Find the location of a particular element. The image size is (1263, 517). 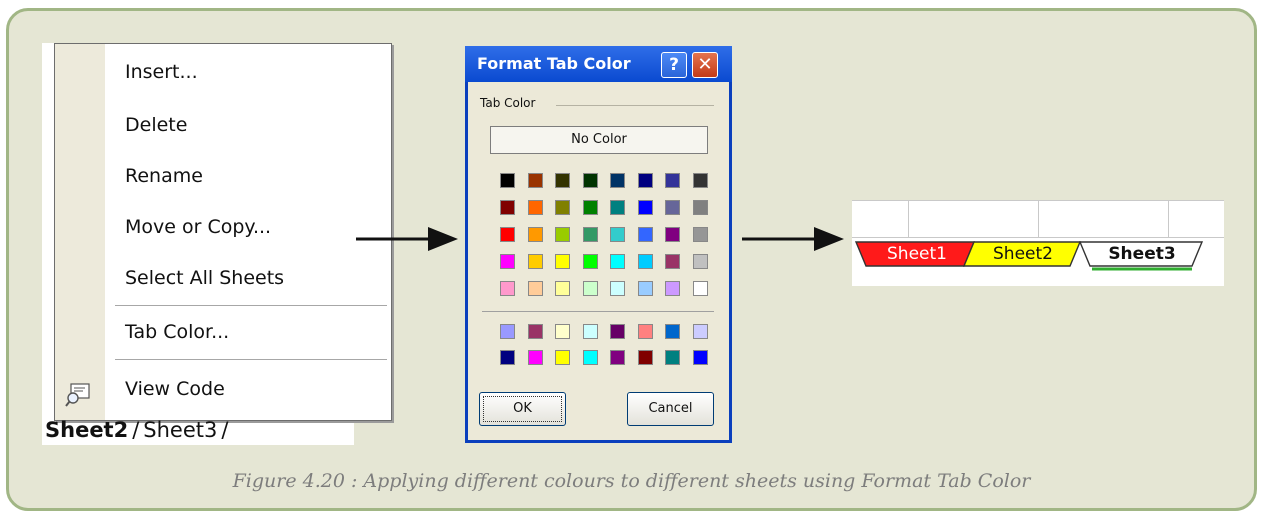

close-button: ✕ is located at coordinates (705, 65).